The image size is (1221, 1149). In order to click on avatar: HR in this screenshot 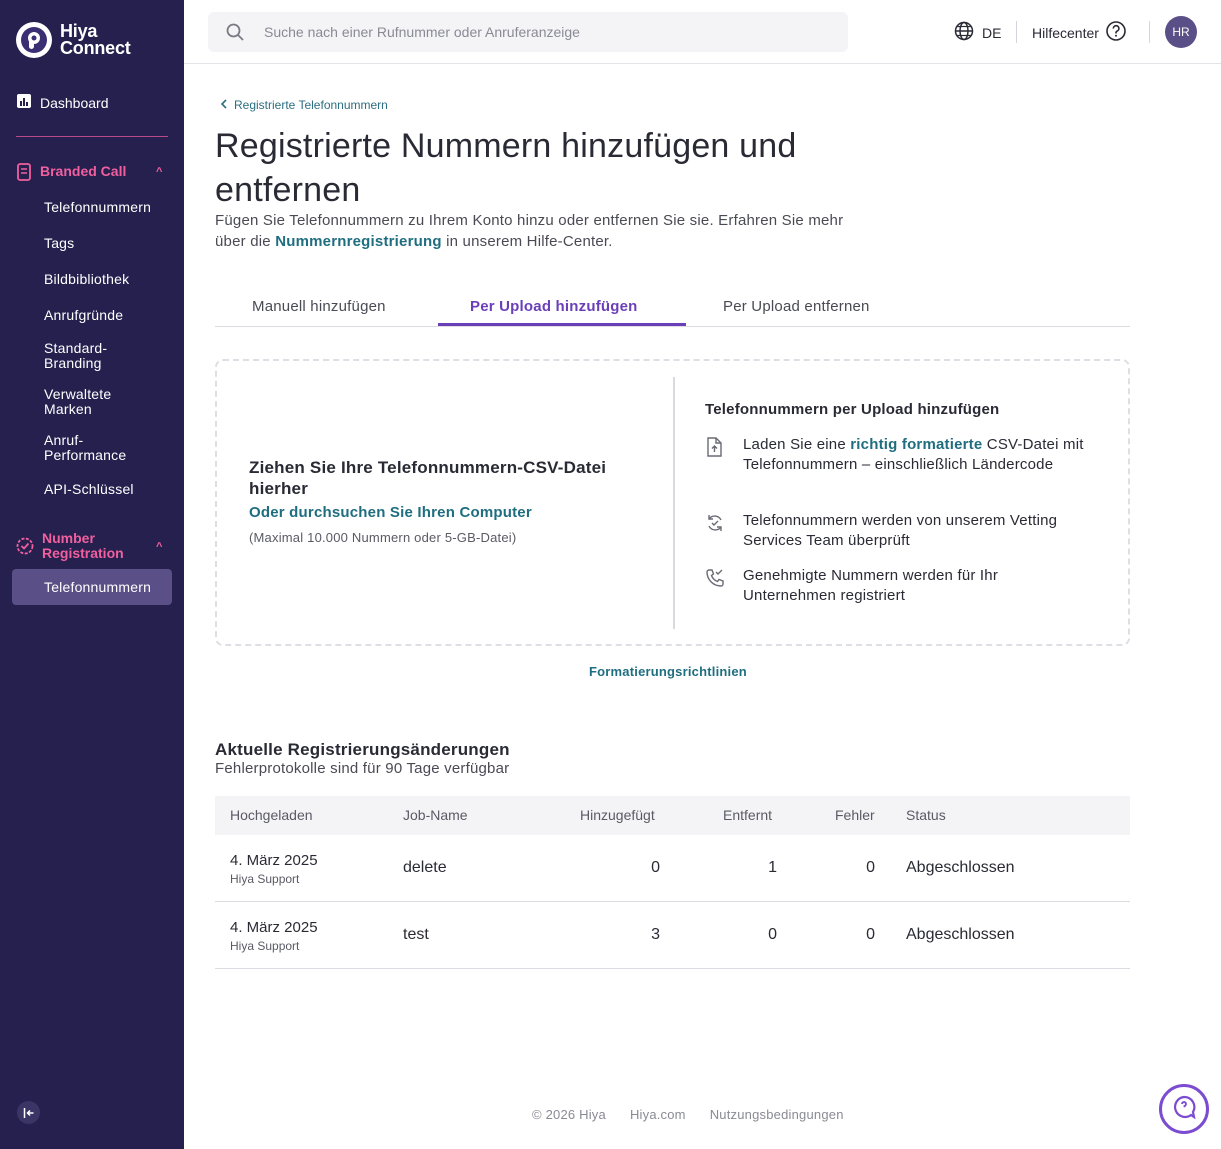, I will do `click(1181, 32)`.